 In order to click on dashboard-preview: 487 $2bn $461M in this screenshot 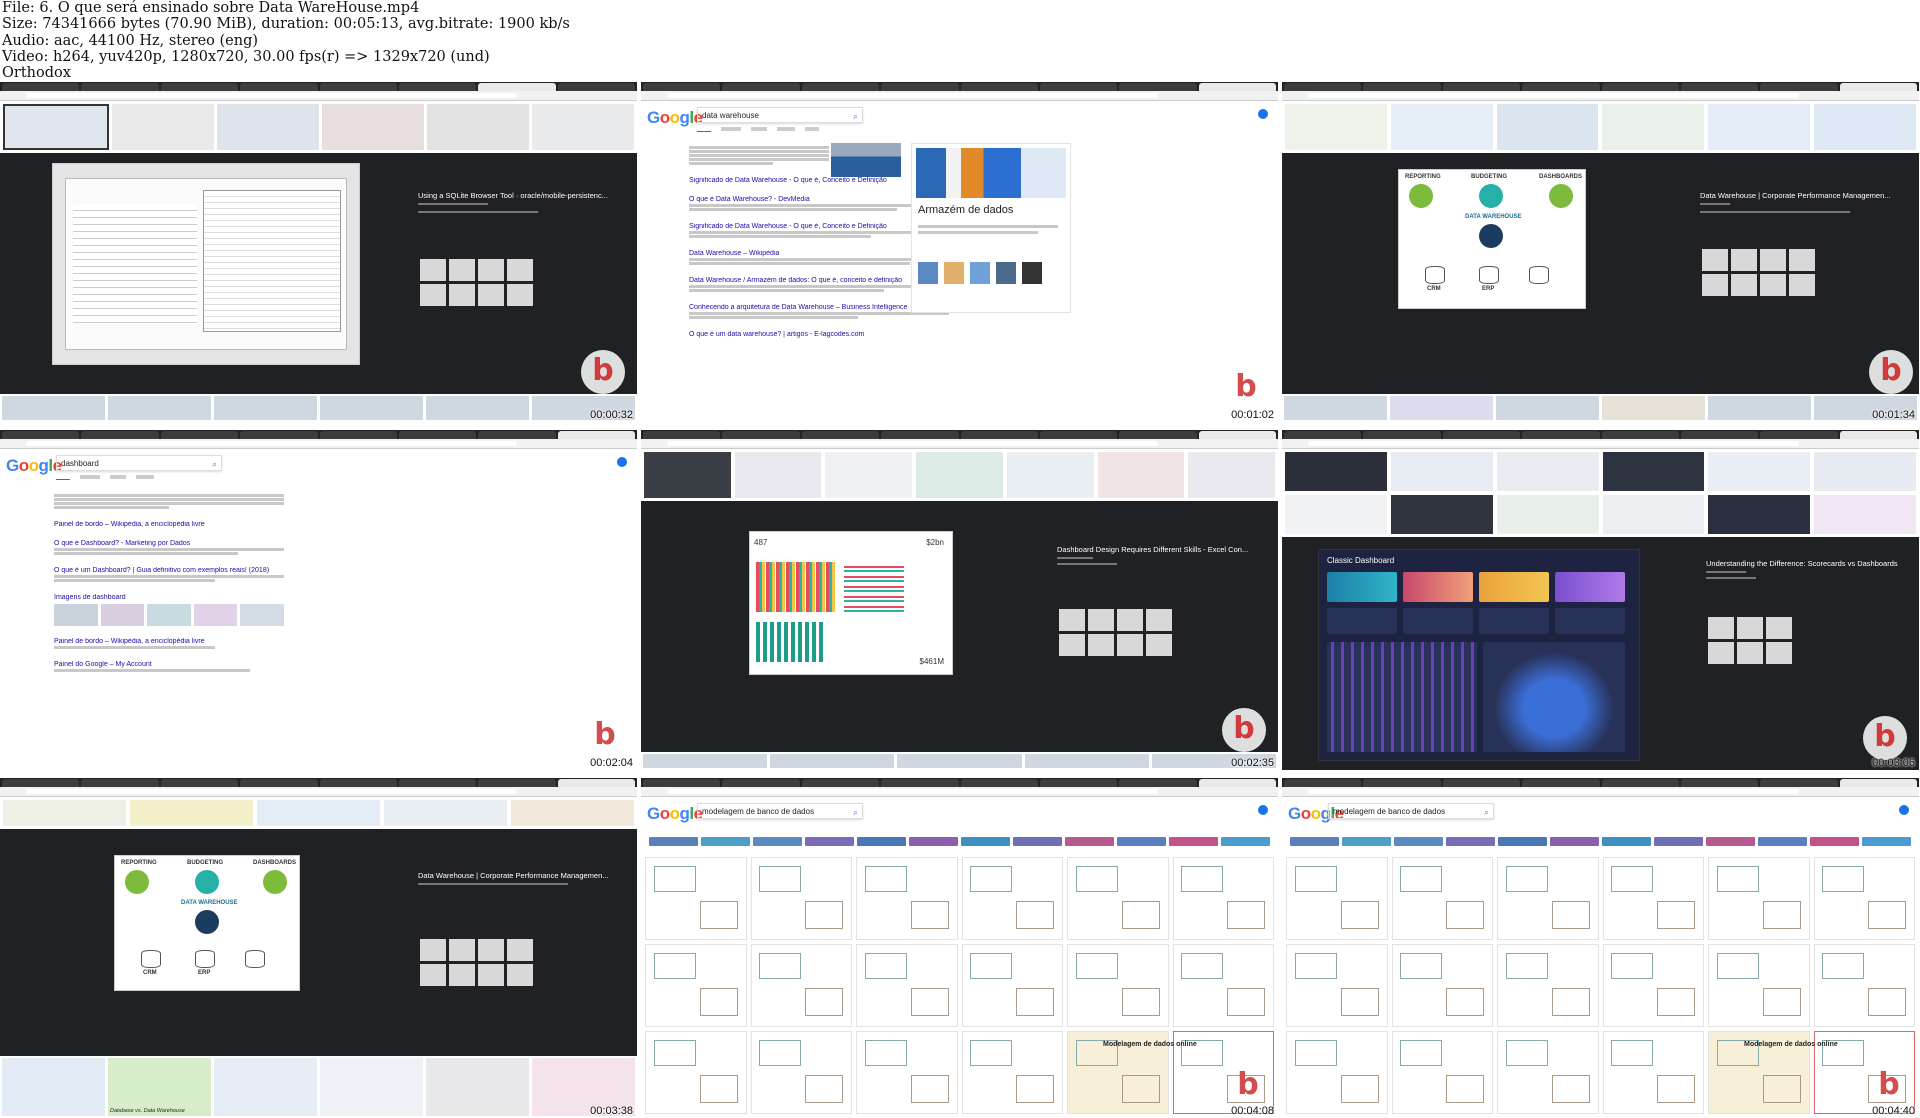, I will do `click(851, 603)`.